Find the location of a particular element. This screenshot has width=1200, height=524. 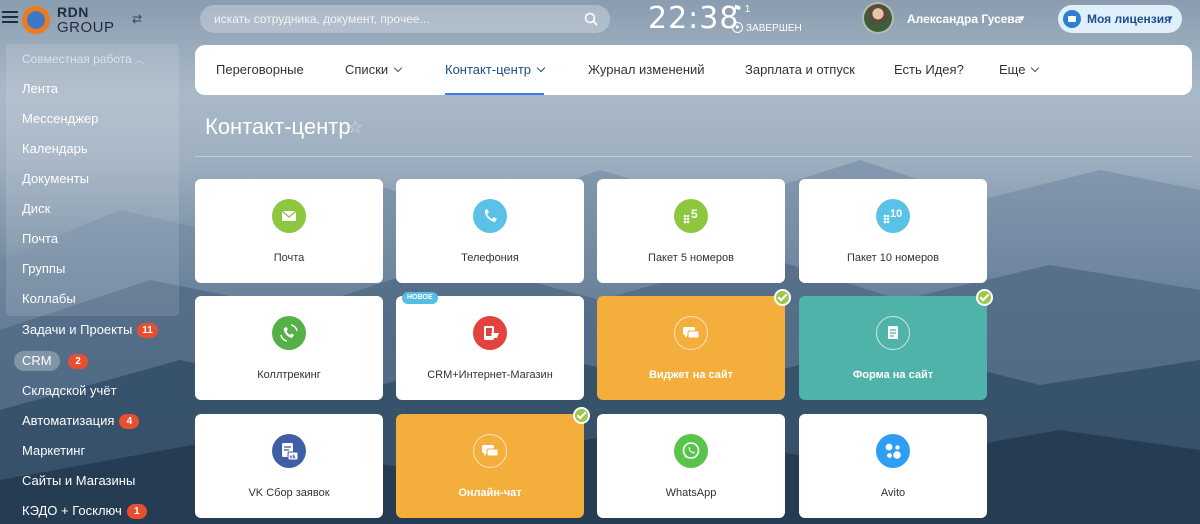

tile-vk-leads: vk VK Сбор заявок is located at coordinates (289, 466).